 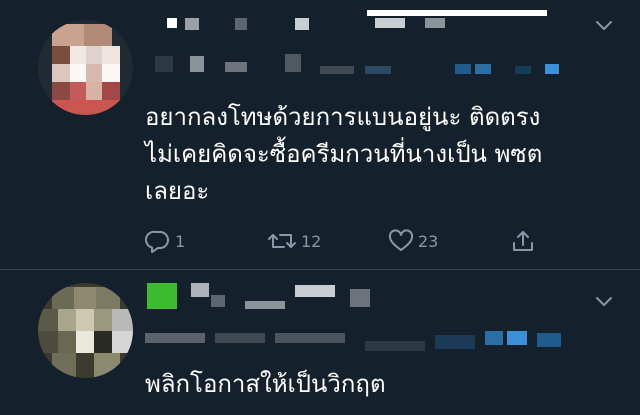 I want to click on like-count: 23, so click(x=428, y=241).